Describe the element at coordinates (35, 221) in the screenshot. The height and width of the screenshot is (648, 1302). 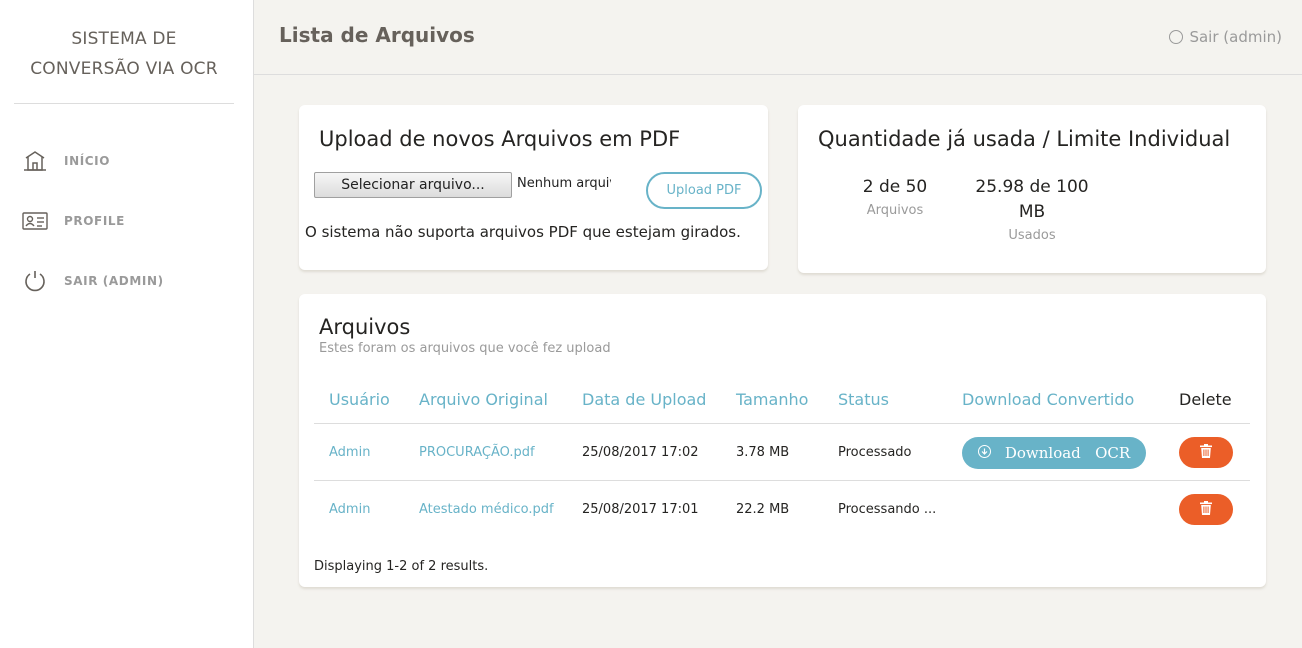
I see `id-card-icon` at that location.